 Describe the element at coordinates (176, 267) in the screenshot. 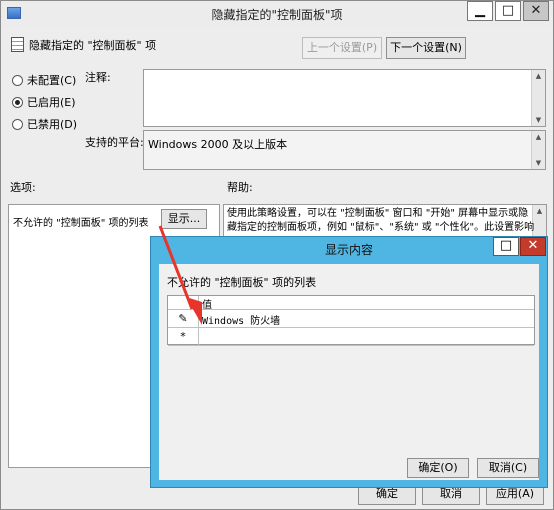

I see `arrow-shaft` at that location.